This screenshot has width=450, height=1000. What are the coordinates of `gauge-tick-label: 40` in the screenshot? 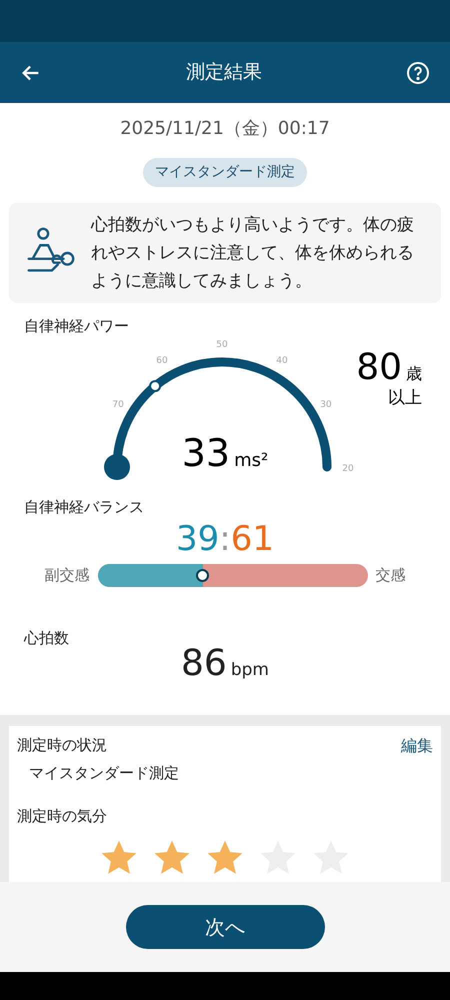 It's located at (282, 361).